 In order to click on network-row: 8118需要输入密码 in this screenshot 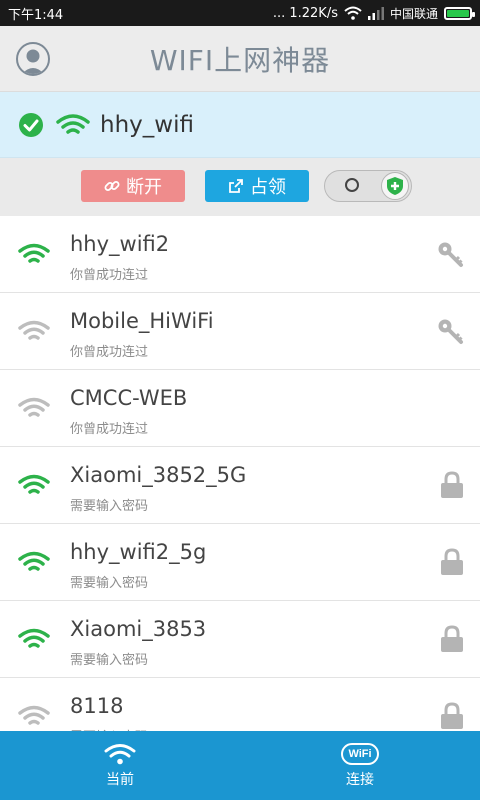, I will do `click(240, 704)`.